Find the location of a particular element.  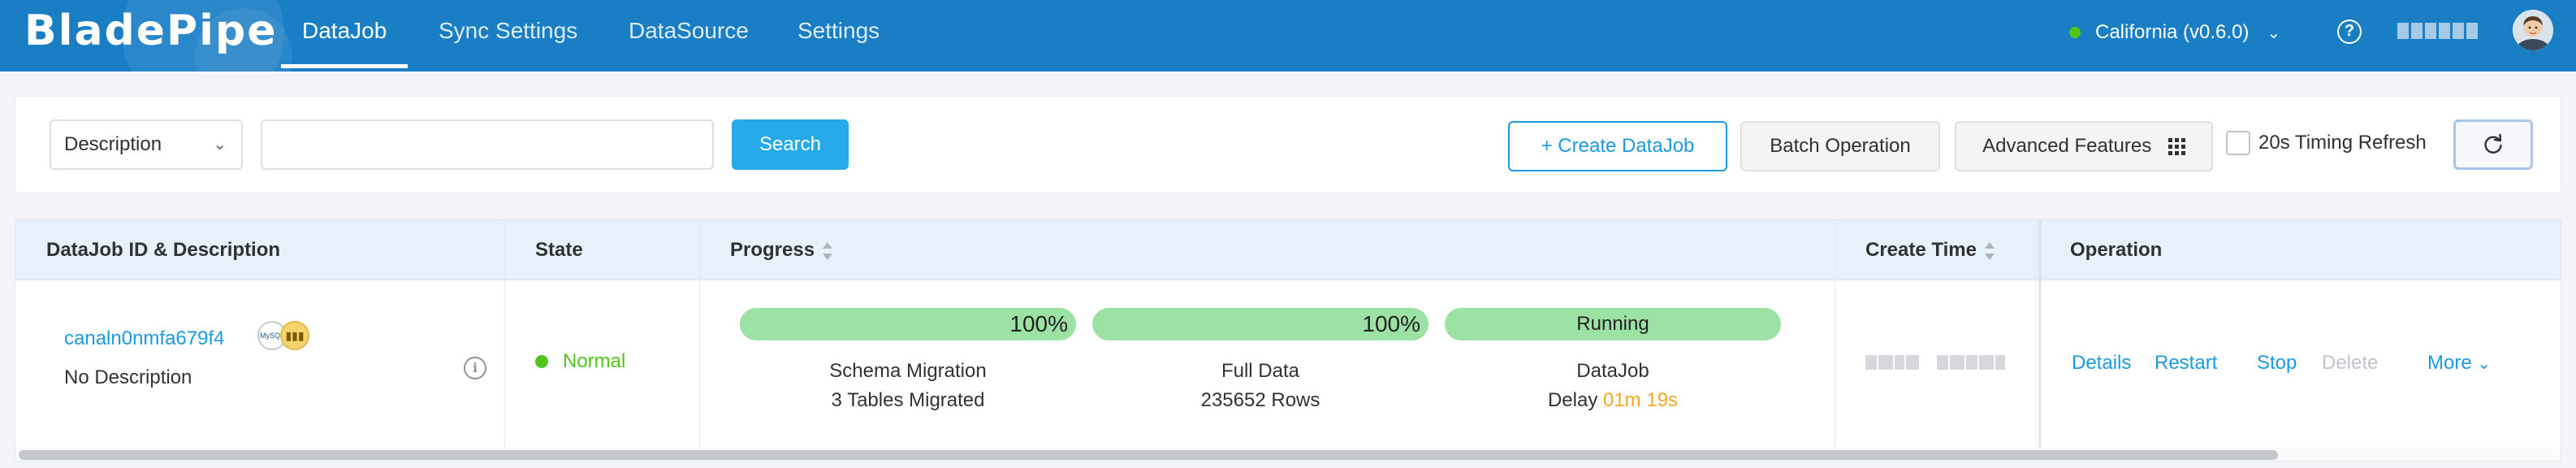

fixed-column-shadow is located at coordinates (2040, 340).